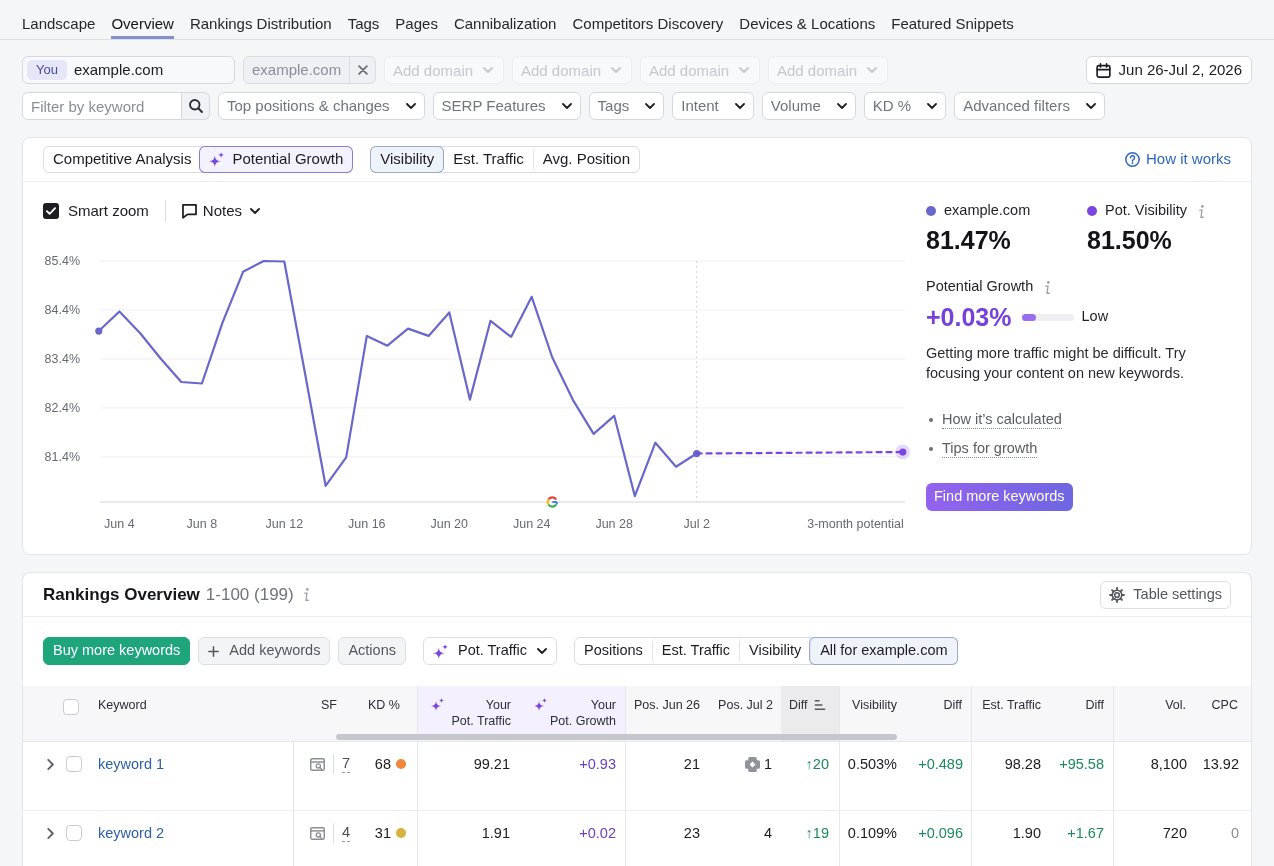 The image size is (1274, 866). I want to click on axis-label: Jun 4, so click(119, 524).